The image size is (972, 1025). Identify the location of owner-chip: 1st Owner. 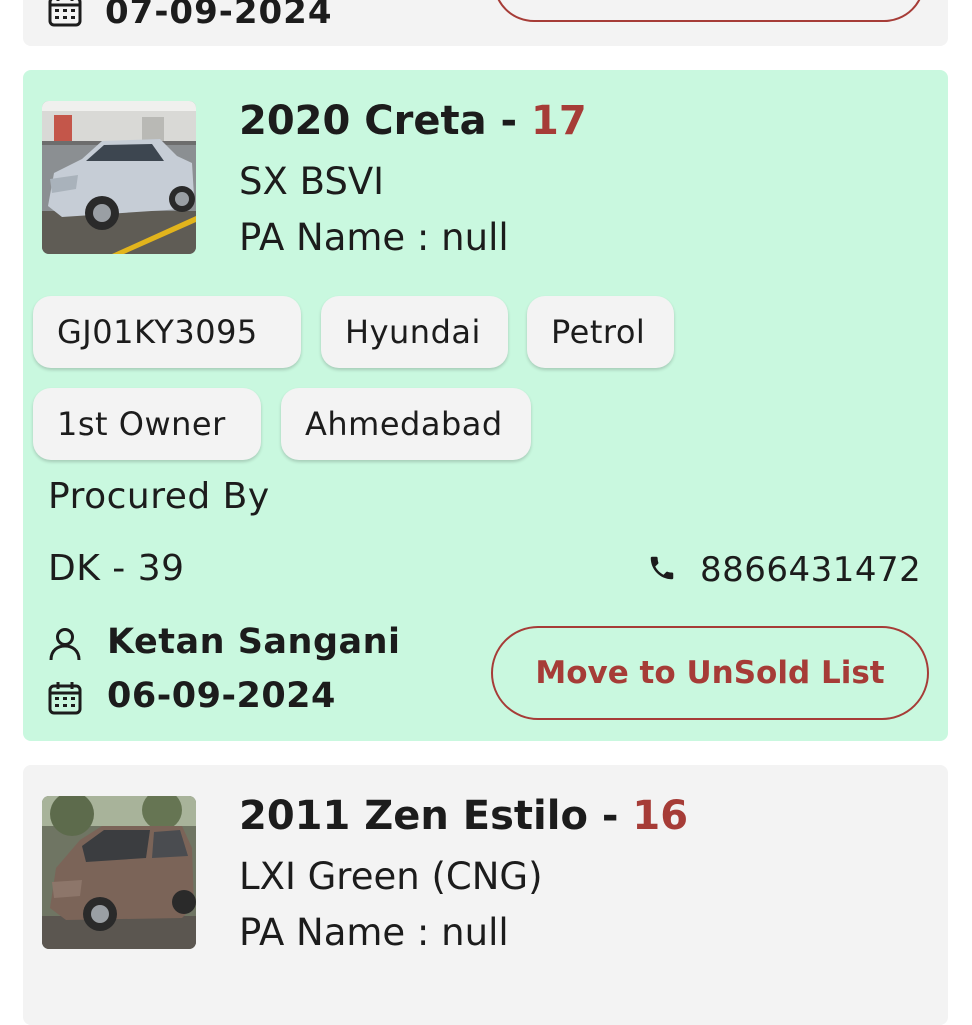
(147, 424).